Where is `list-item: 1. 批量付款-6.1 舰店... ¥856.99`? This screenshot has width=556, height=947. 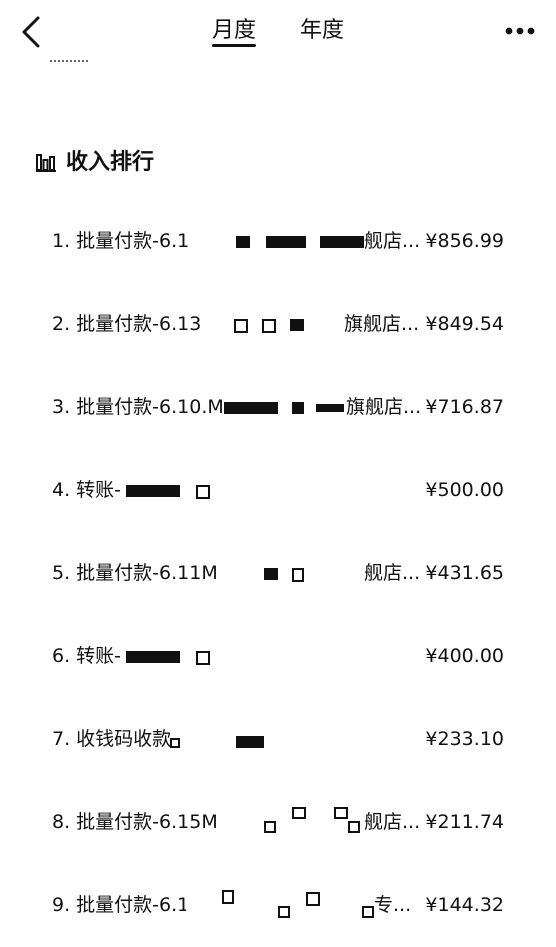
list-item: 1. 批量付款-6.1 舰店... ¥856.99 is located at coordinates (278, 241).